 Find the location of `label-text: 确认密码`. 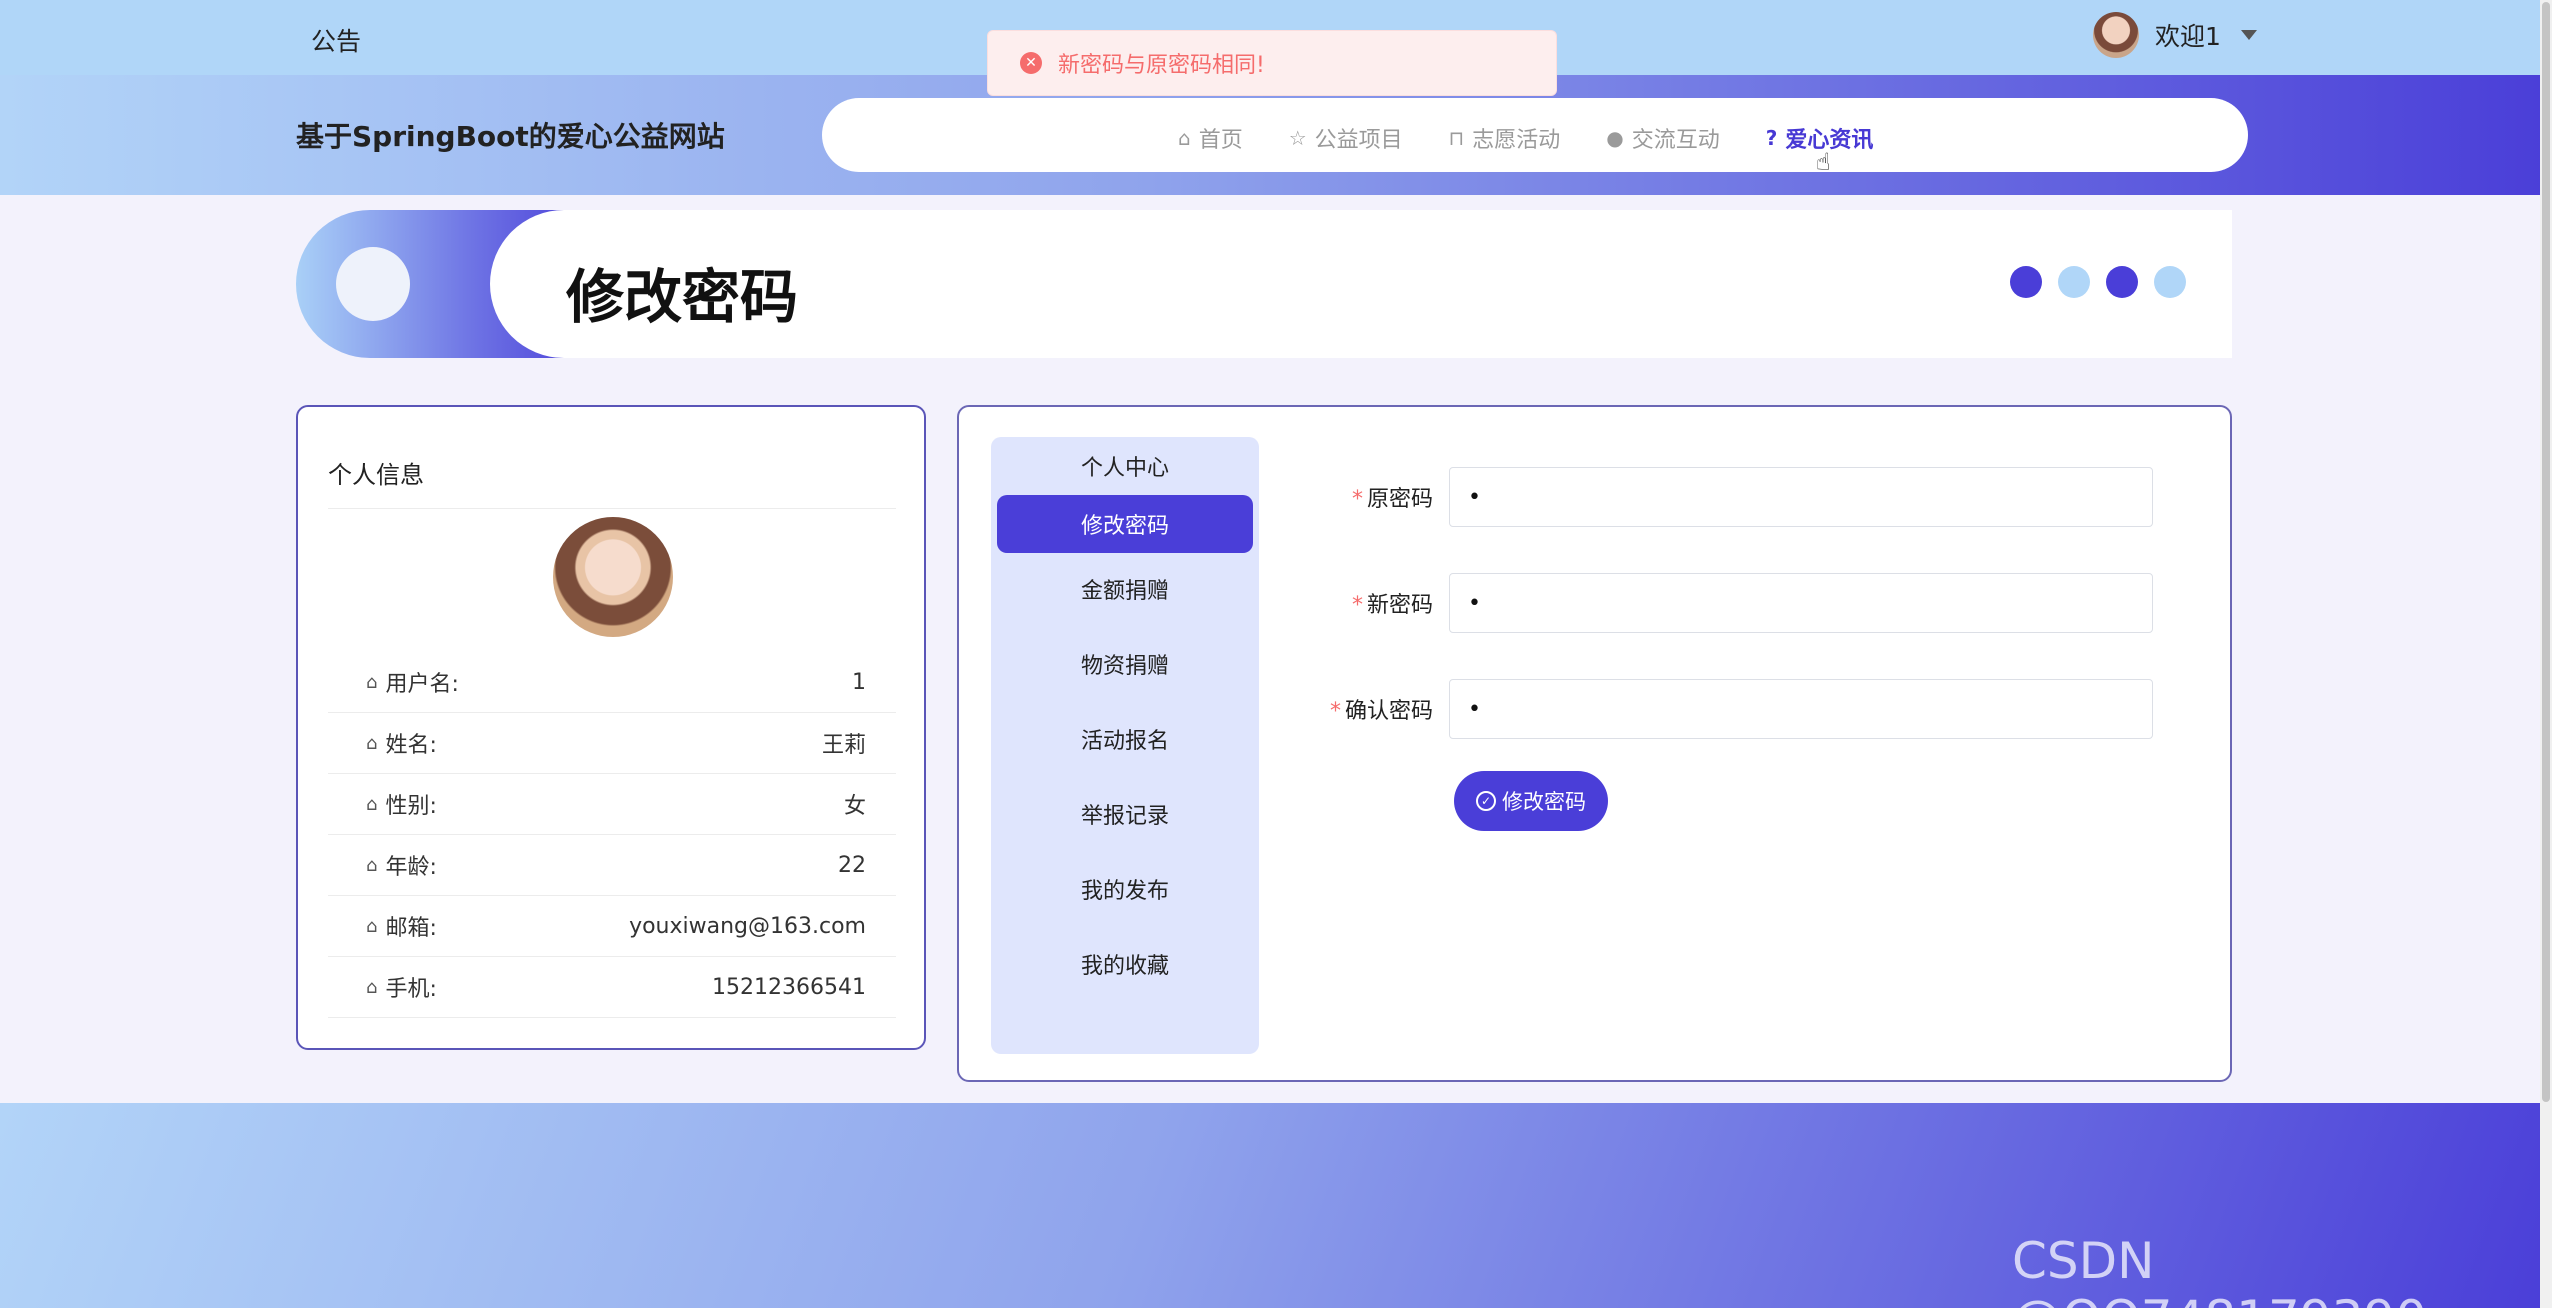

label-text: 确认密码 is located at coordinates (1388, 711).